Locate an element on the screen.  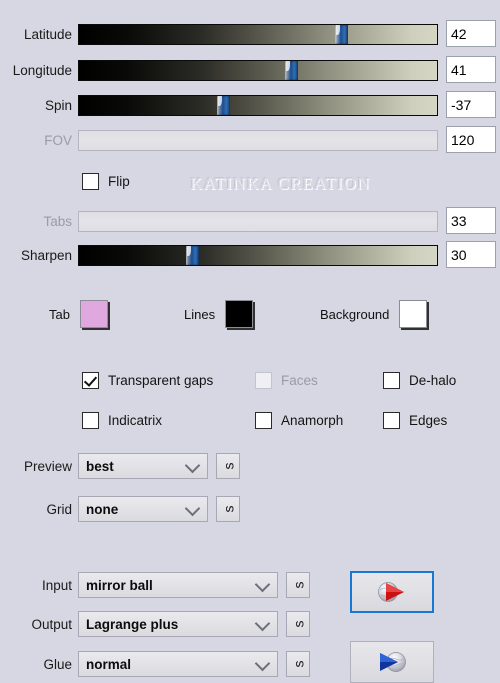
checkbox-de-halo: De-halo is located at coordinates (419, 380).